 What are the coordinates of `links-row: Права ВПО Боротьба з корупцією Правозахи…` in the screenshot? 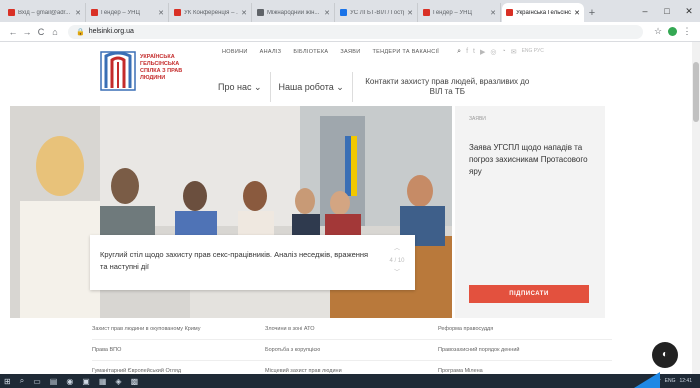 It's located at (352, 350).